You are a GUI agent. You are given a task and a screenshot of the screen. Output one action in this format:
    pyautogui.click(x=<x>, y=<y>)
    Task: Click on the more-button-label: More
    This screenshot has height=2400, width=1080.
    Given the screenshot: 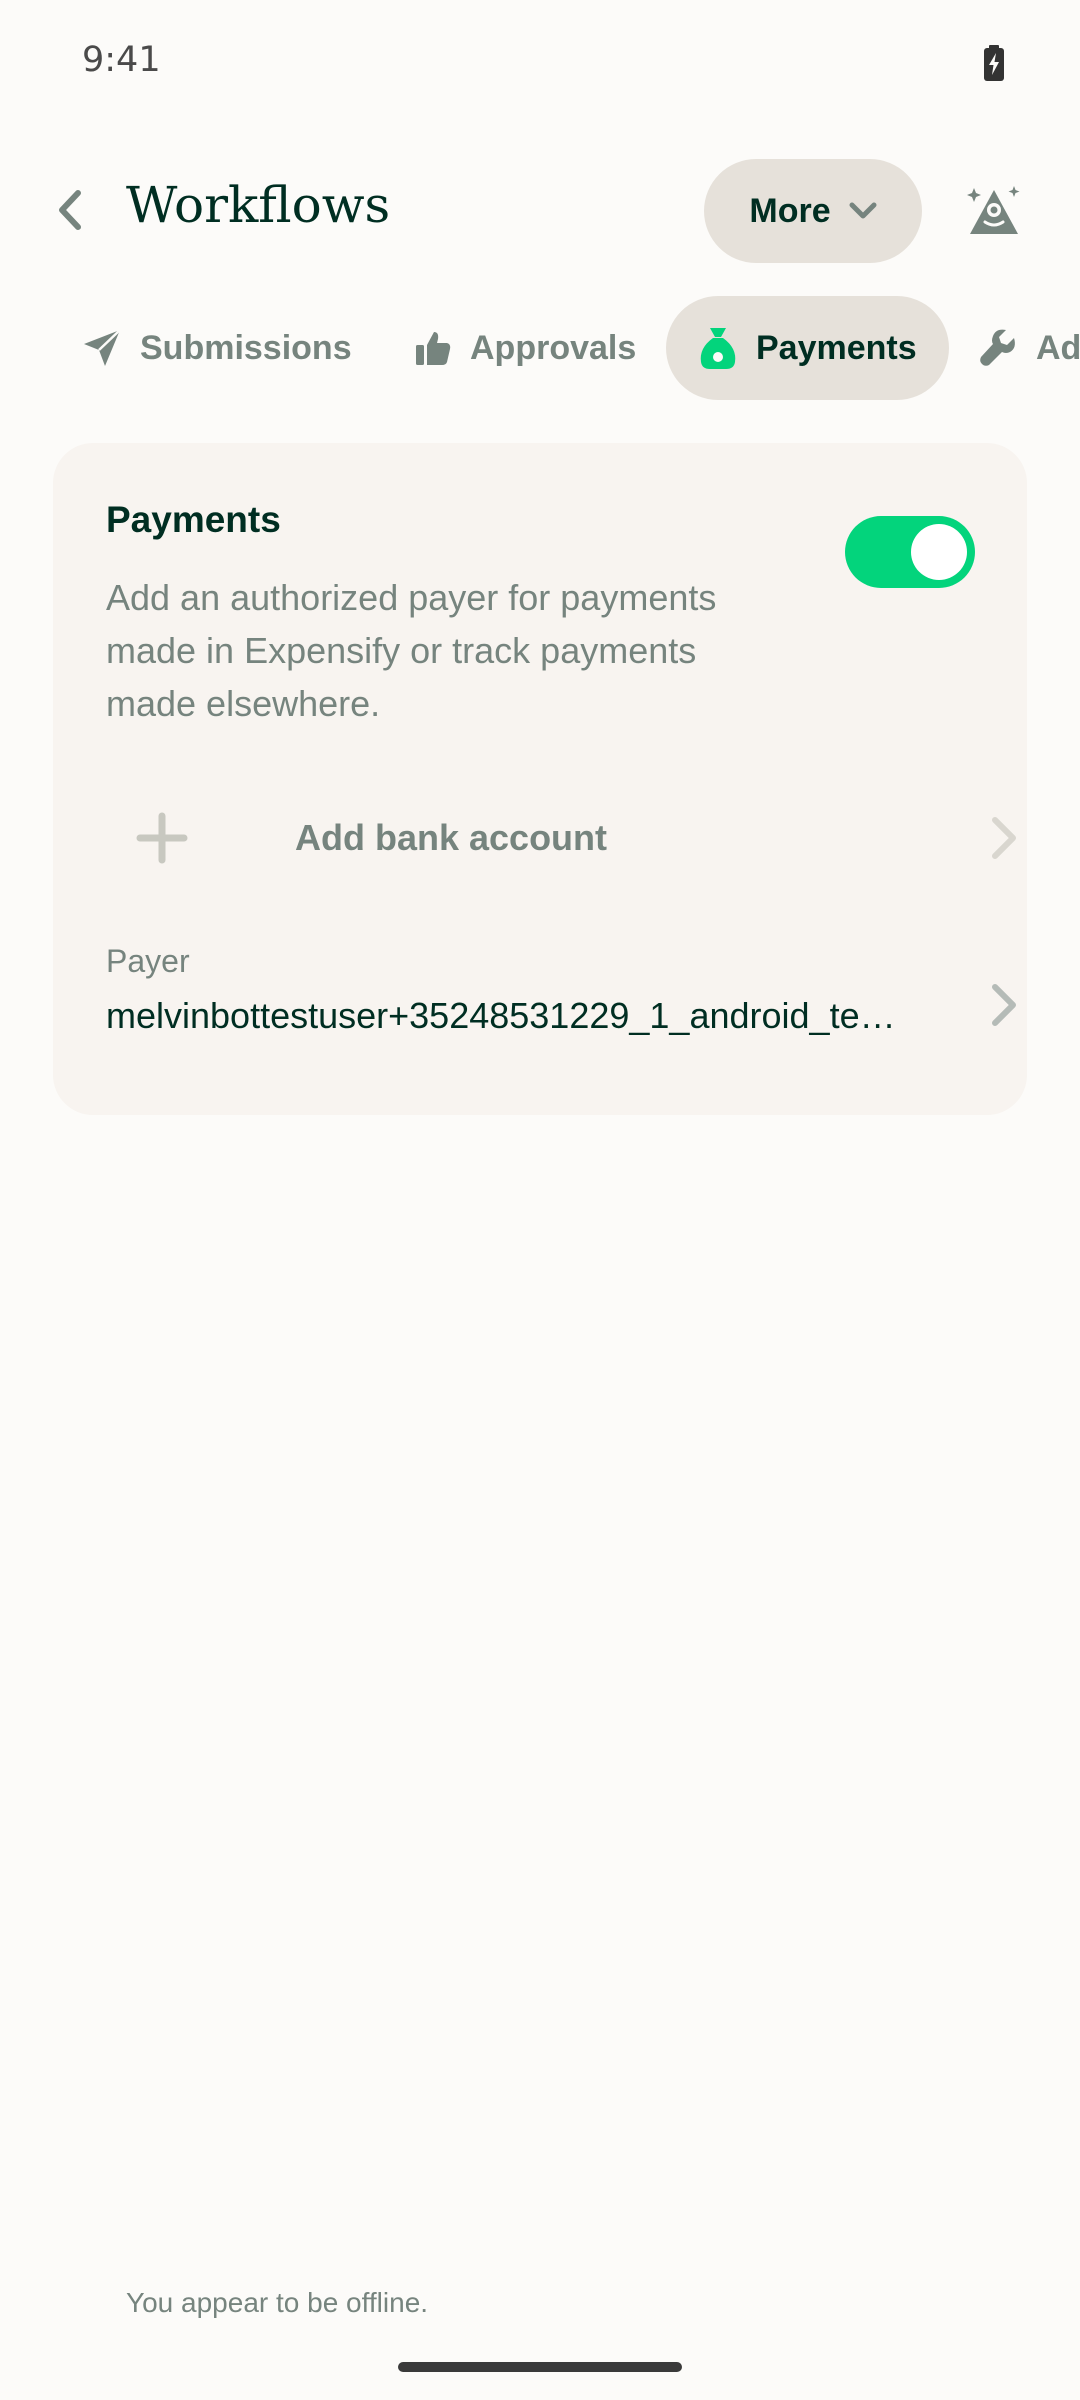 What is the action you would take?
    pyautogui.click(x=790, y=210)
    